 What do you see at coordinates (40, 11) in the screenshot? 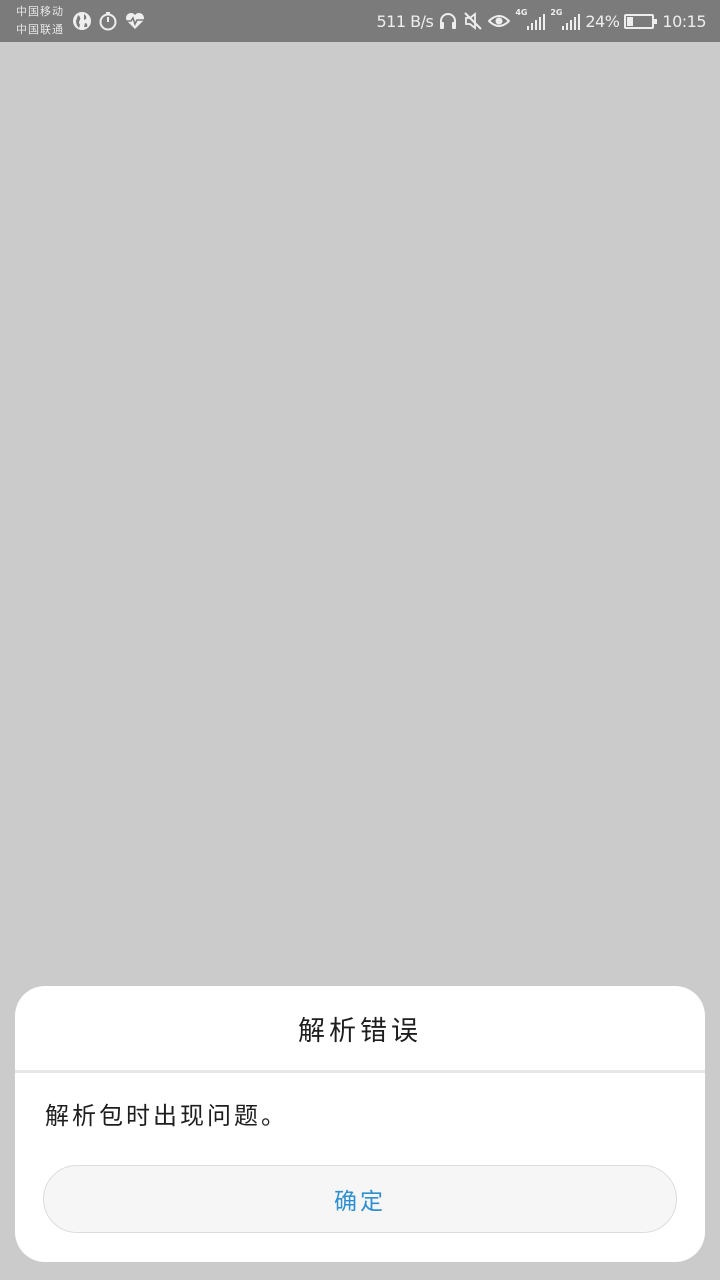
I see `carrier-1: 中国移动` at bounding box center [40, 11].